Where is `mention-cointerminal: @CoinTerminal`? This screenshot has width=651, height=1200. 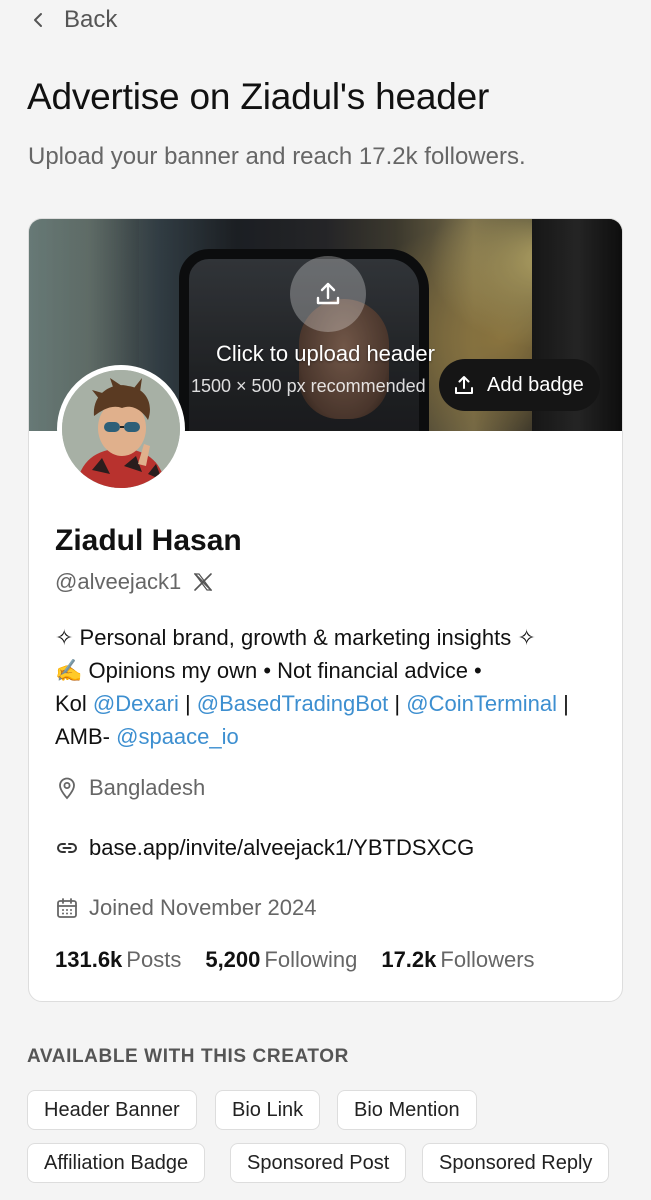 mention-cointerminal: @CoinTerminal is located at coordinates (481, 703).